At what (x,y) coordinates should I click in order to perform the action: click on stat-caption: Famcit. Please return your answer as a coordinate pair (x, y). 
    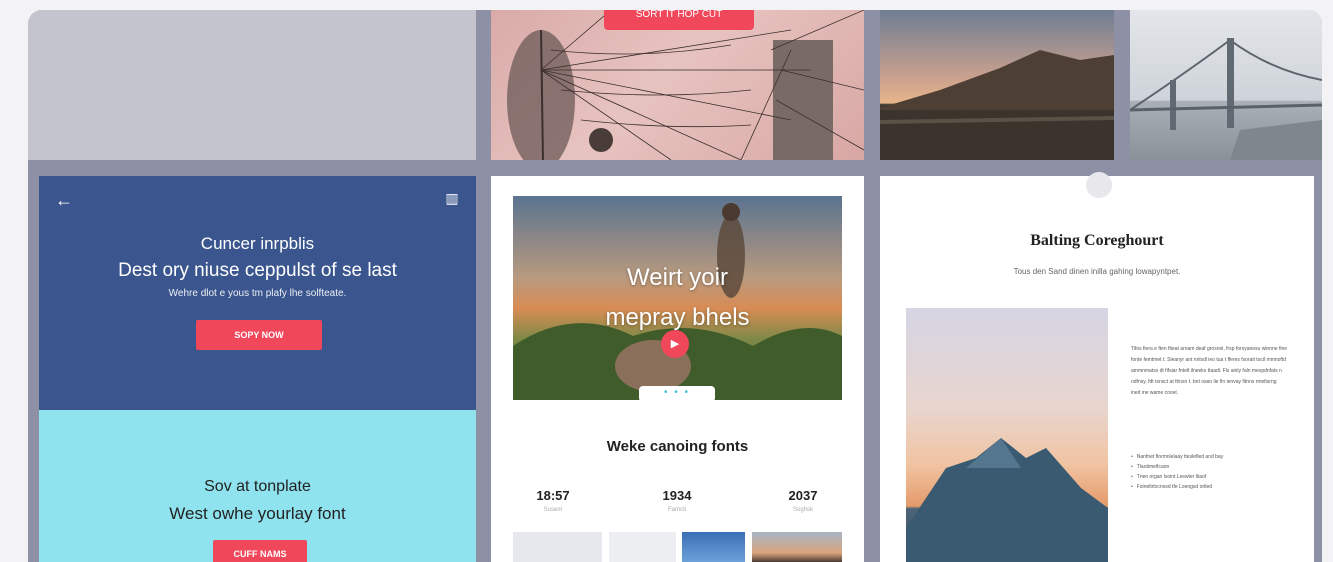
    Looking at the image, I should click on (677, 510).